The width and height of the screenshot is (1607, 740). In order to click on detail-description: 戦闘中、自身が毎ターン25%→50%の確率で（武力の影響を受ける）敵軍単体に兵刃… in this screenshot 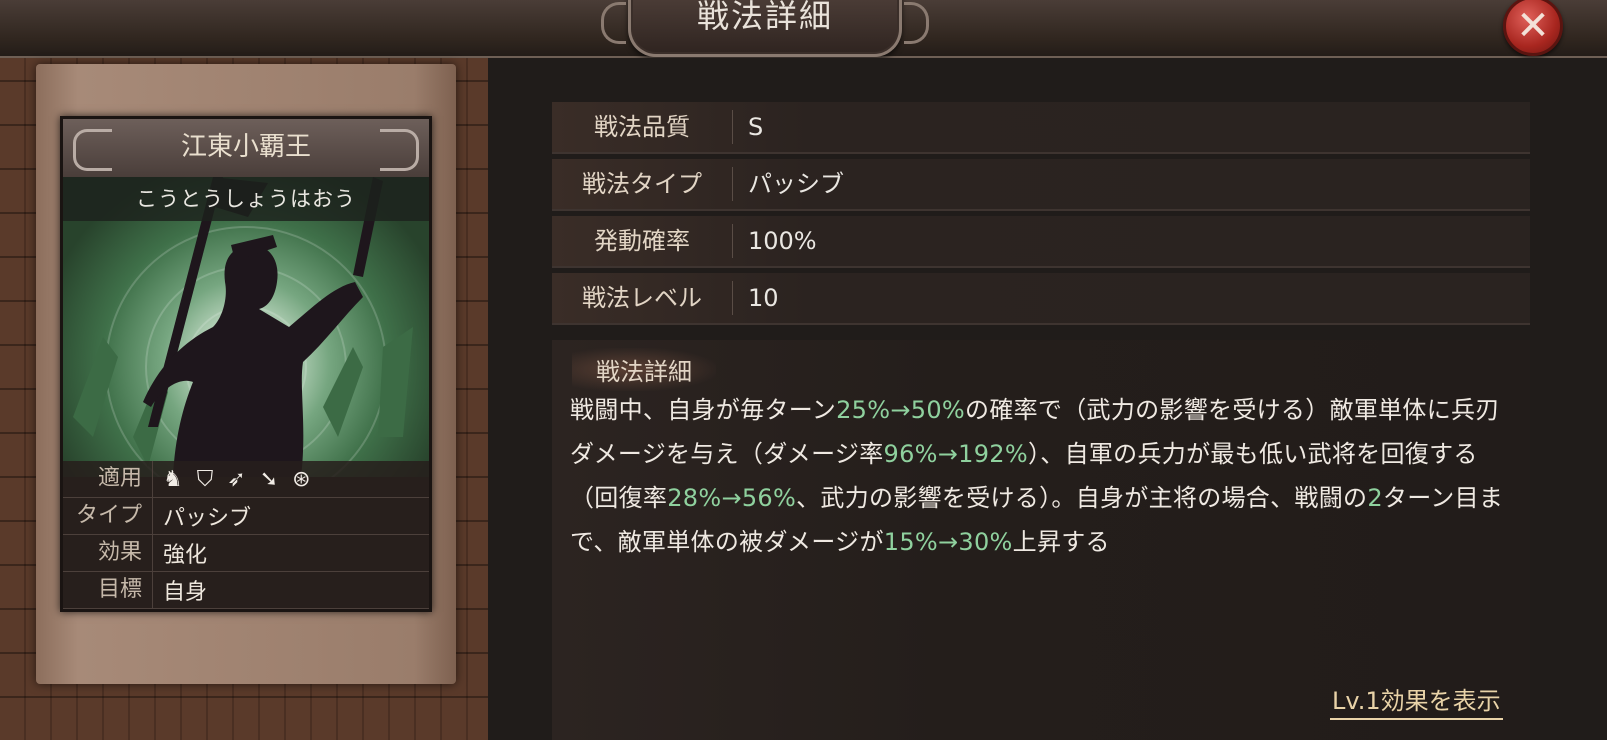, I will do `click(1046, 476)`.